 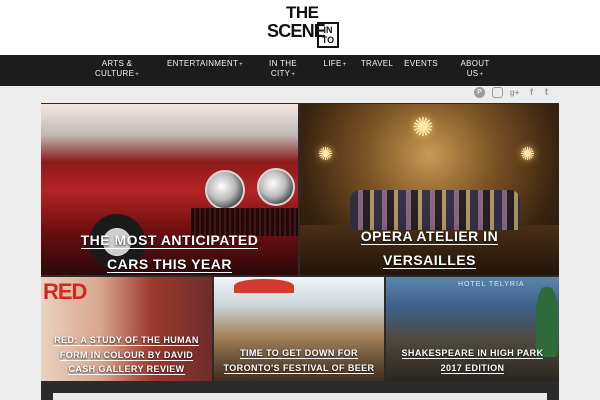 I want to click on instagram-icon, so click(x=497, y=92).